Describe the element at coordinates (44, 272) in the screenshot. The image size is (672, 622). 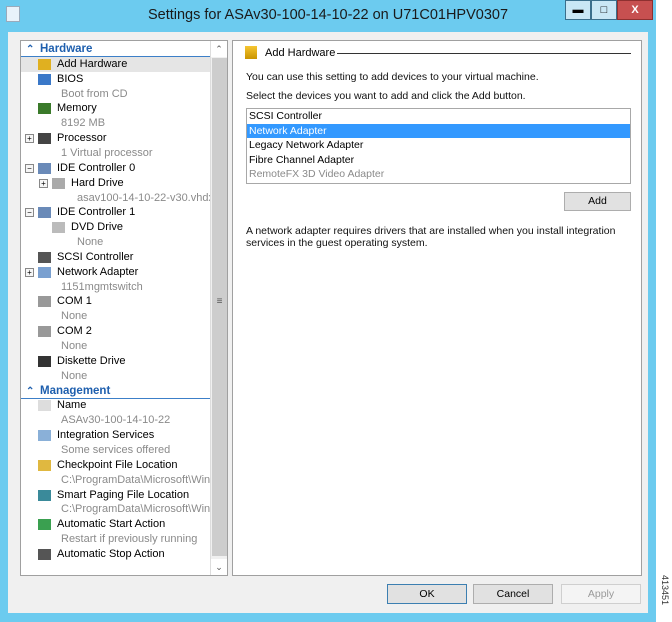
I see `network-adapter-icon` at that location.